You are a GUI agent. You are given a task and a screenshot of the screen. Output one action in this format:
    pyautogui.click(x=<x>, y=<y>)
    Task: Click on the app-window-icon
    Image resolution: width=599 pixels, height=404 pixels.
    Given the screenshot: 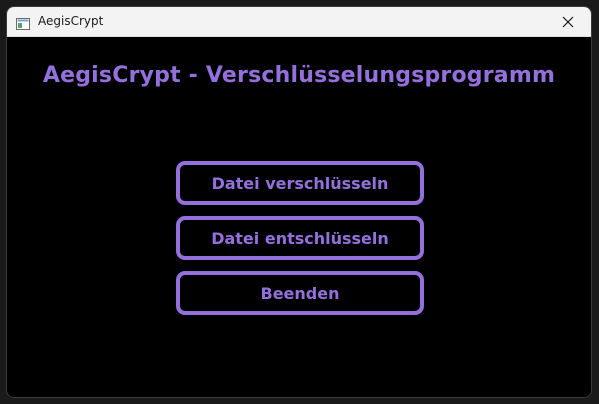 What is the action you would take?
    pyautogui.click(x=23, y=22)
    